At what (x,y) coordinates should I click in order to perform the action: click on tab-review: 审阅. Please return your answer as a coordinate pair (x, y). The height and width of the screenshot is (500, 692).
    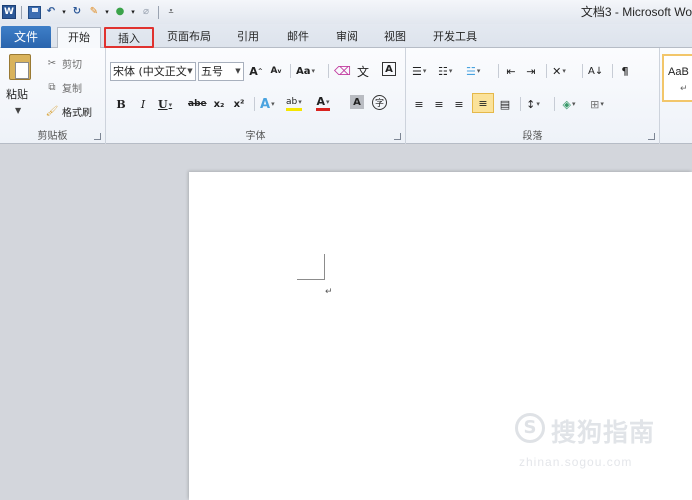
    Looking at the image, I should click on (347, 37).